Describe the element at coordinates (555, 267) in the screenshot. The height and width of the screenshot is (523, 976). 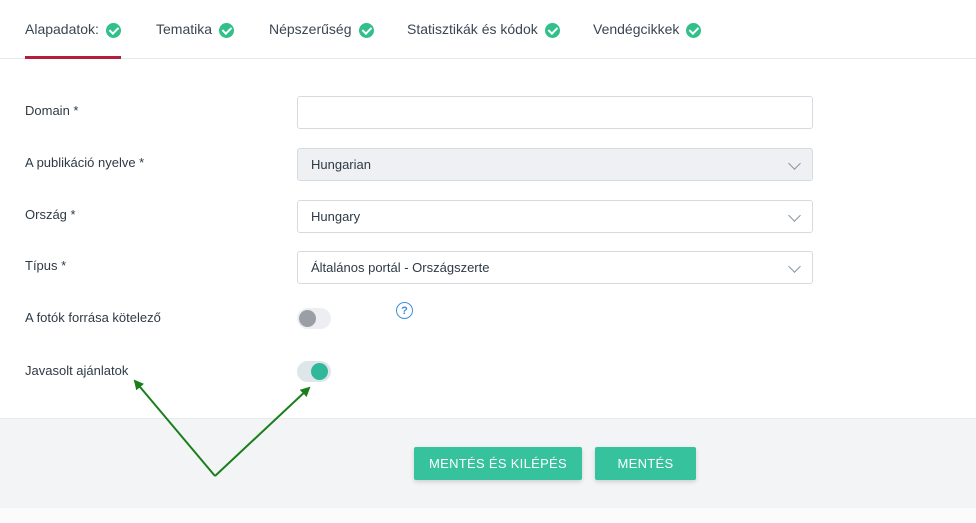
I see `type-select: Általános portál - Országszerte` at that location.